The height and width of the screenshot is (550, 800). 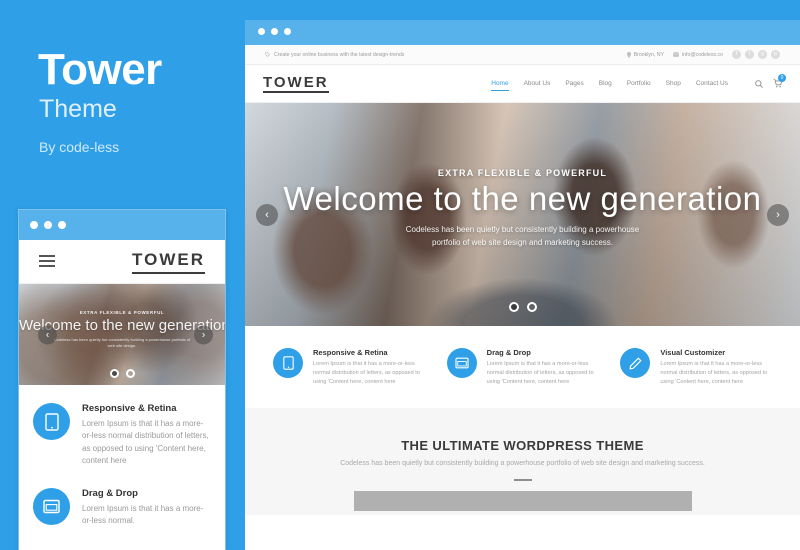 I want to click on nav-item-portfolio: Portfolio, so click(x=639, y=83).